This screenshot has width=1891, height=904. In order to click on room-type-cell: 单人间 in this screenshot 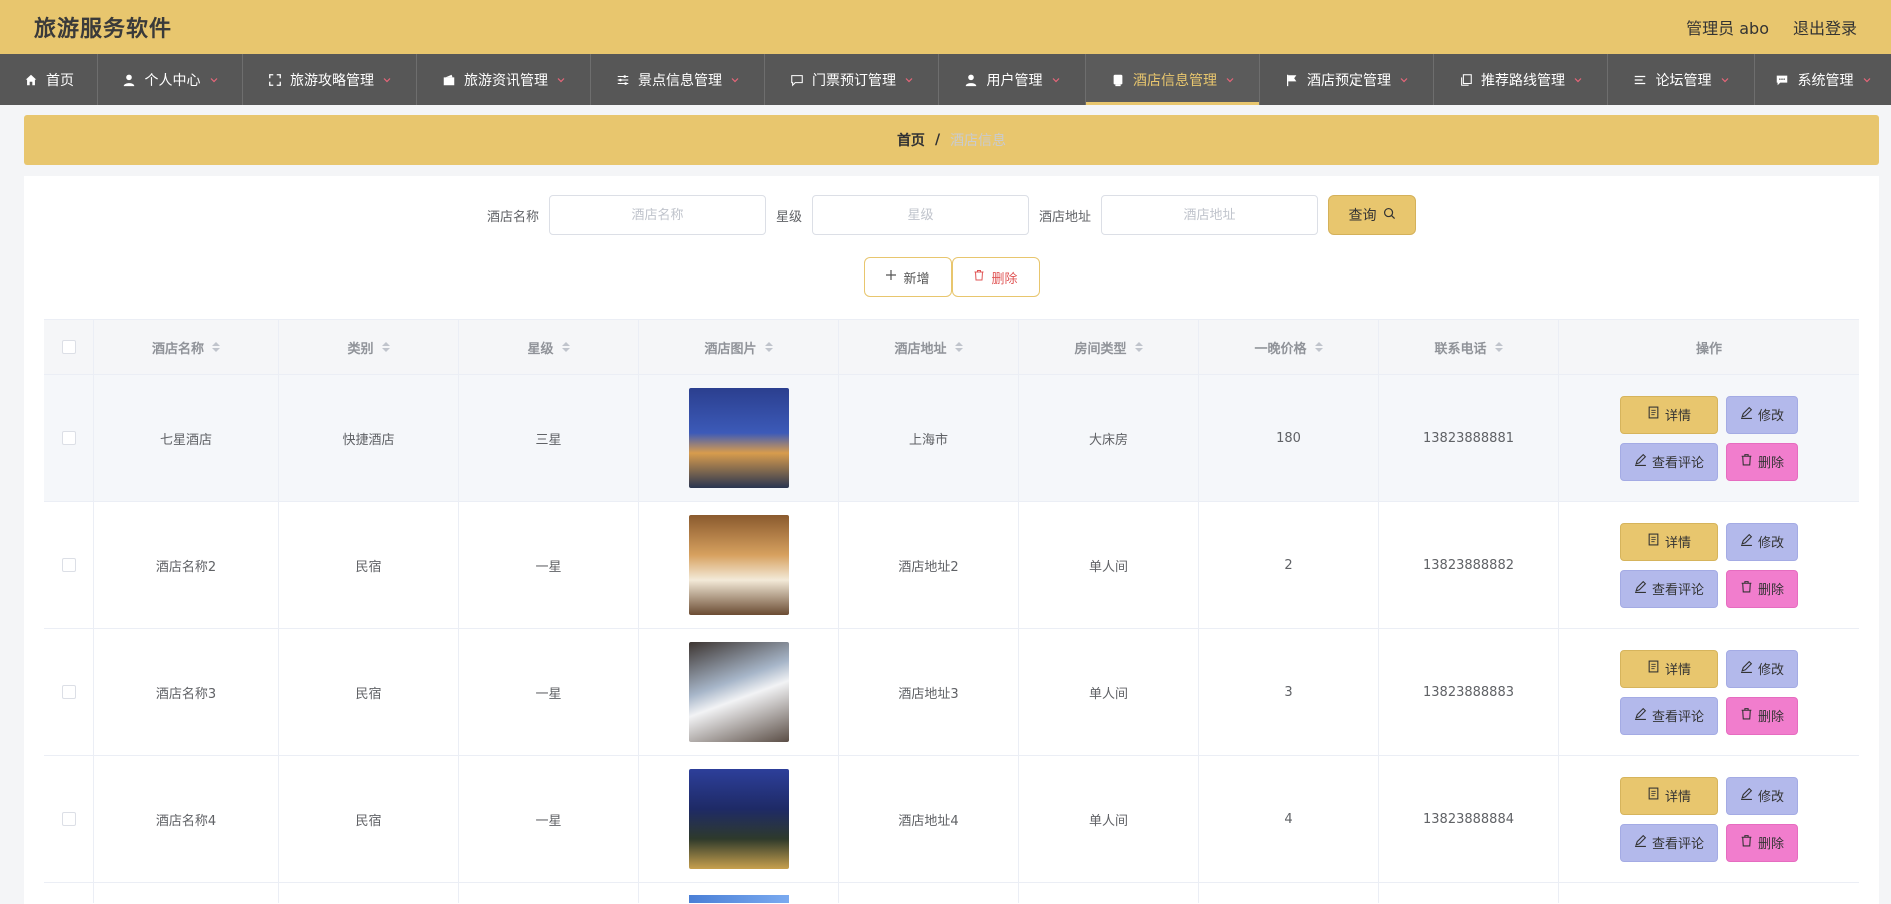, I will do `click(1109, 819)`.